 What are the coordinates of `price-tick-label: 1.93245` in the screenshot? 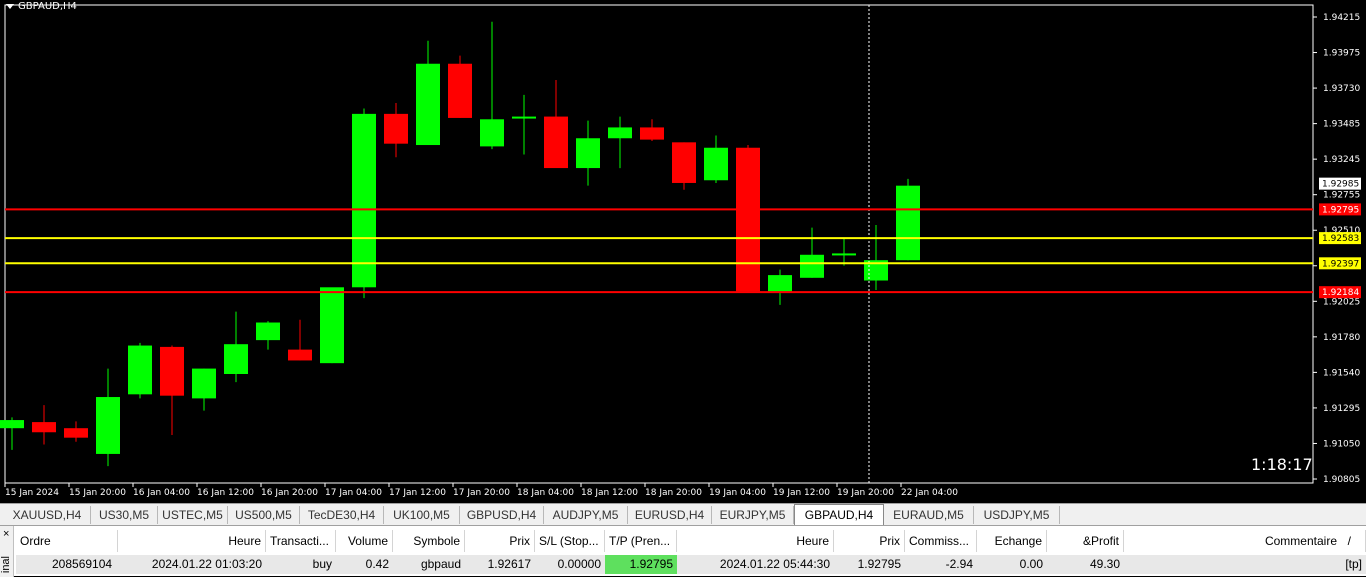 It's located at (1341, 160).